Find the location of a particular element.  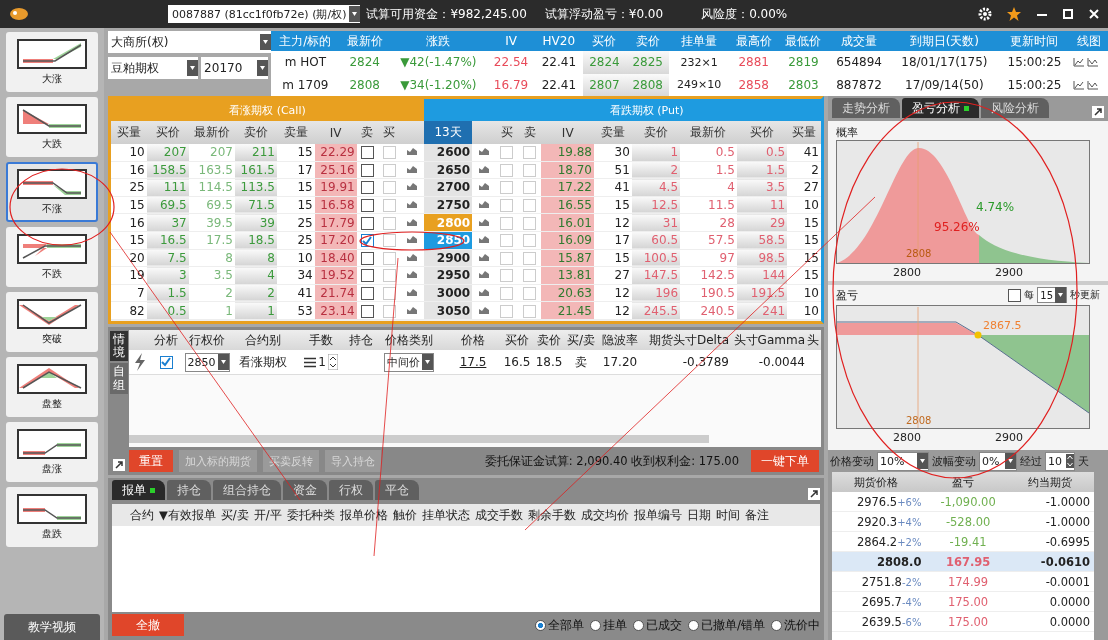

seconds-dropdown: 15 is located at coordinates (1052, 295).